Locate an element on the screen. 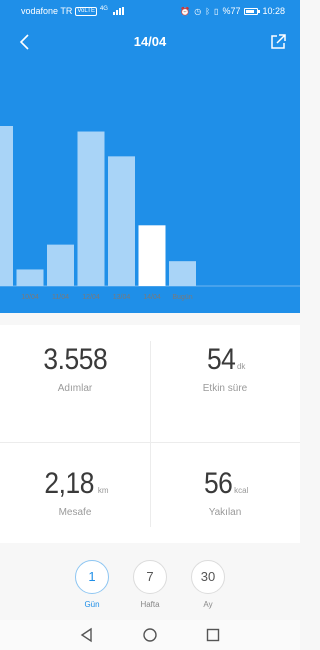  tab-day: 1 Gün is located at coordinates (92, 584).